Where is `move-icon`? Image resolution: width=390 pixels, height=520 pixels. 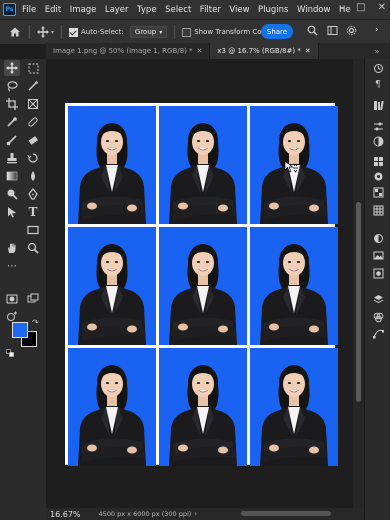 move-icon is located at coordinates (12, 68).